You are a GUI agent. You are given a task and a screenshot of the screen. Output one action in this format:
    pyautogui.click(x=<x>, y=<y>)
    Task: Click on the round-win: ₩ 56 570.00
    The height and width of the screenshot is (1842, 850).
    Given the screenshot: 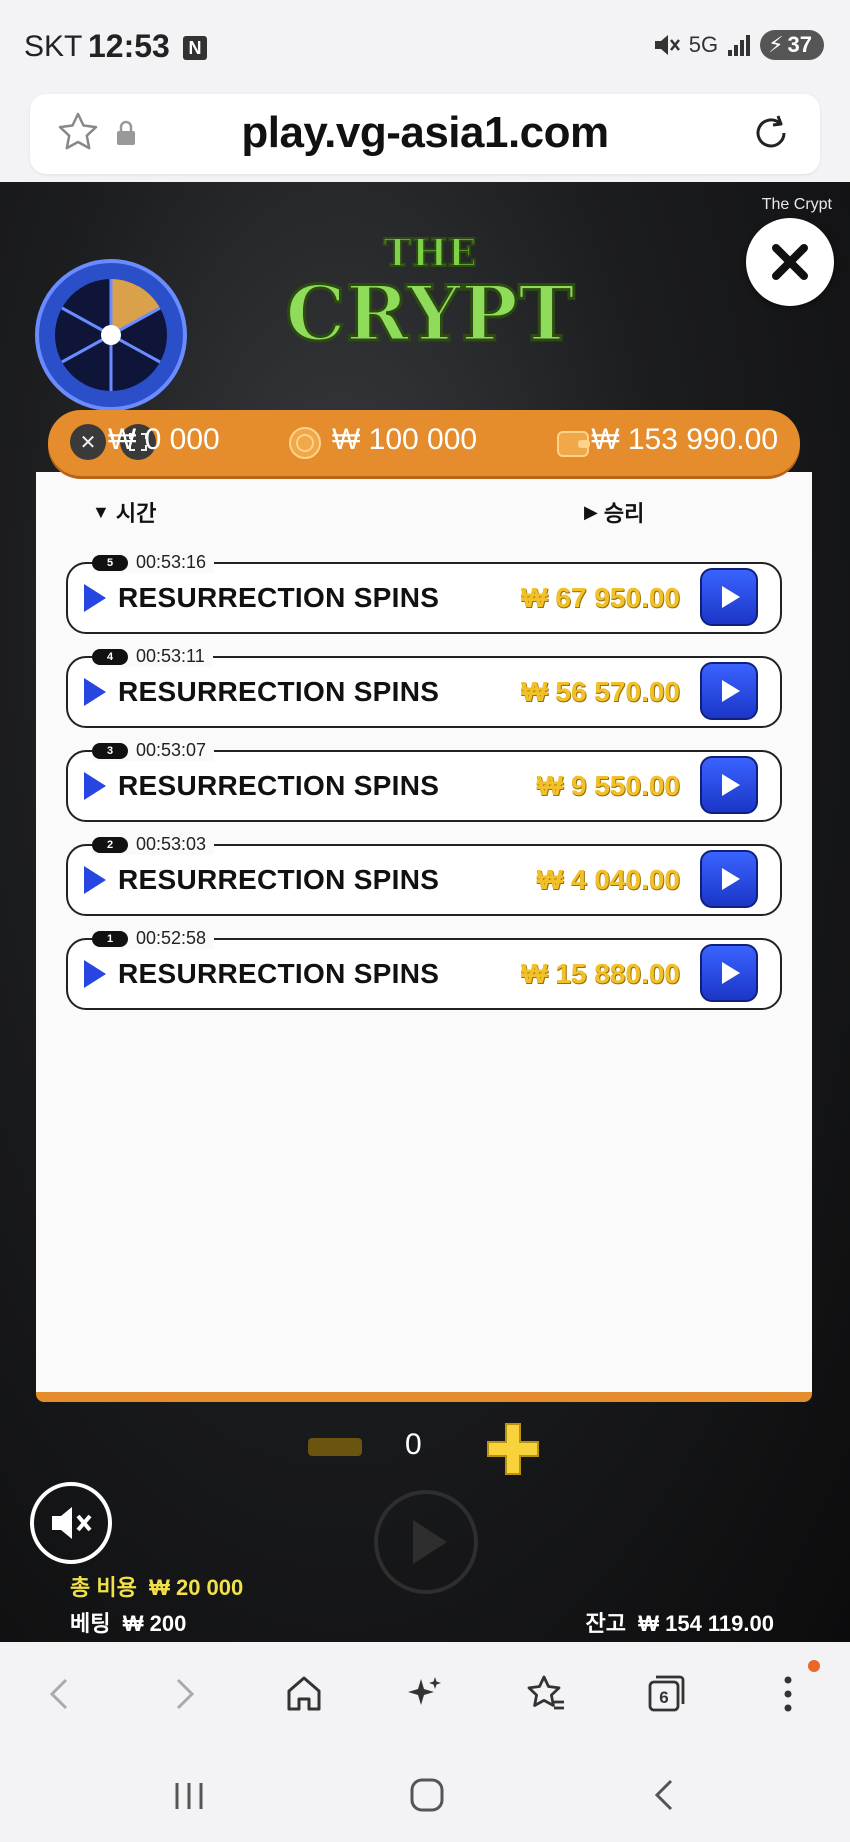 What is the action you would take?
    pyautogui.click(x=600, y=691)
    